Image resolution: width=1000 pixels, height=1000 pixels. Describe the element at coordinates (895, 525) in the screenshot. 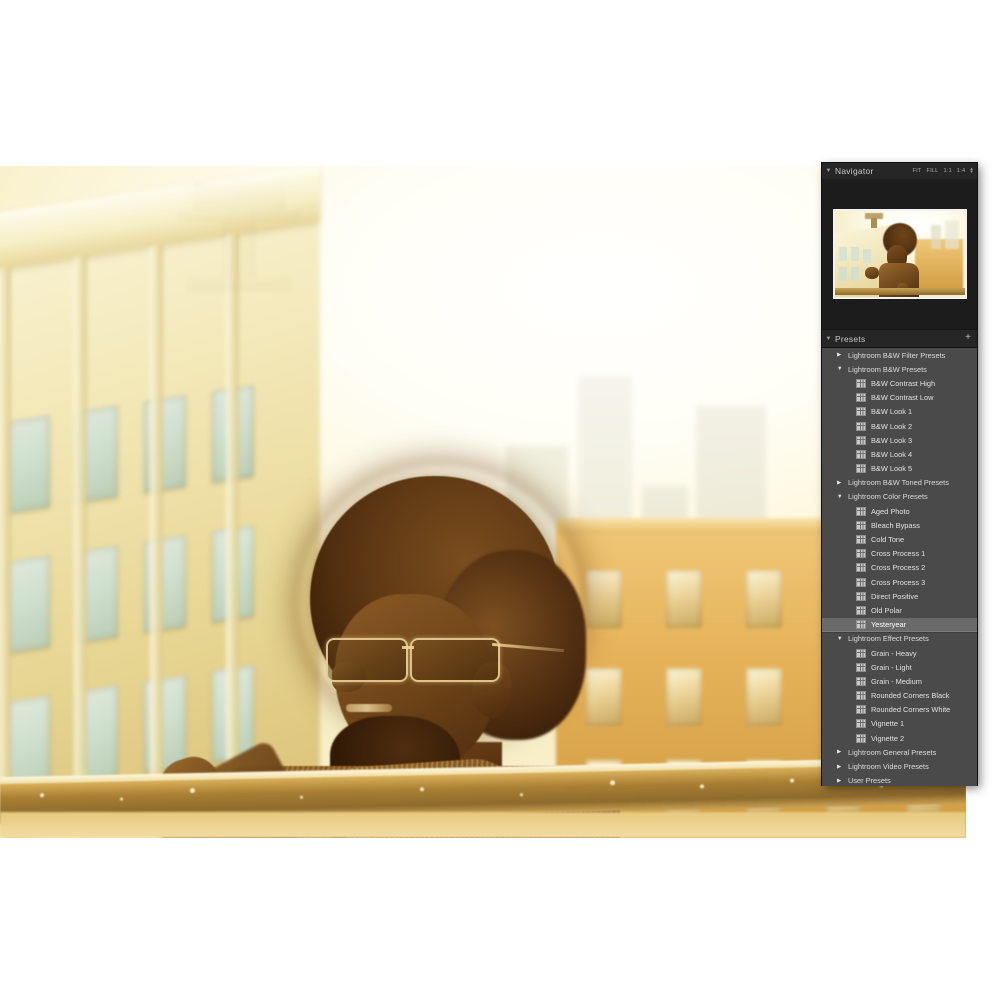

I see `preset-item-label: Bleach Bypass` at that location.